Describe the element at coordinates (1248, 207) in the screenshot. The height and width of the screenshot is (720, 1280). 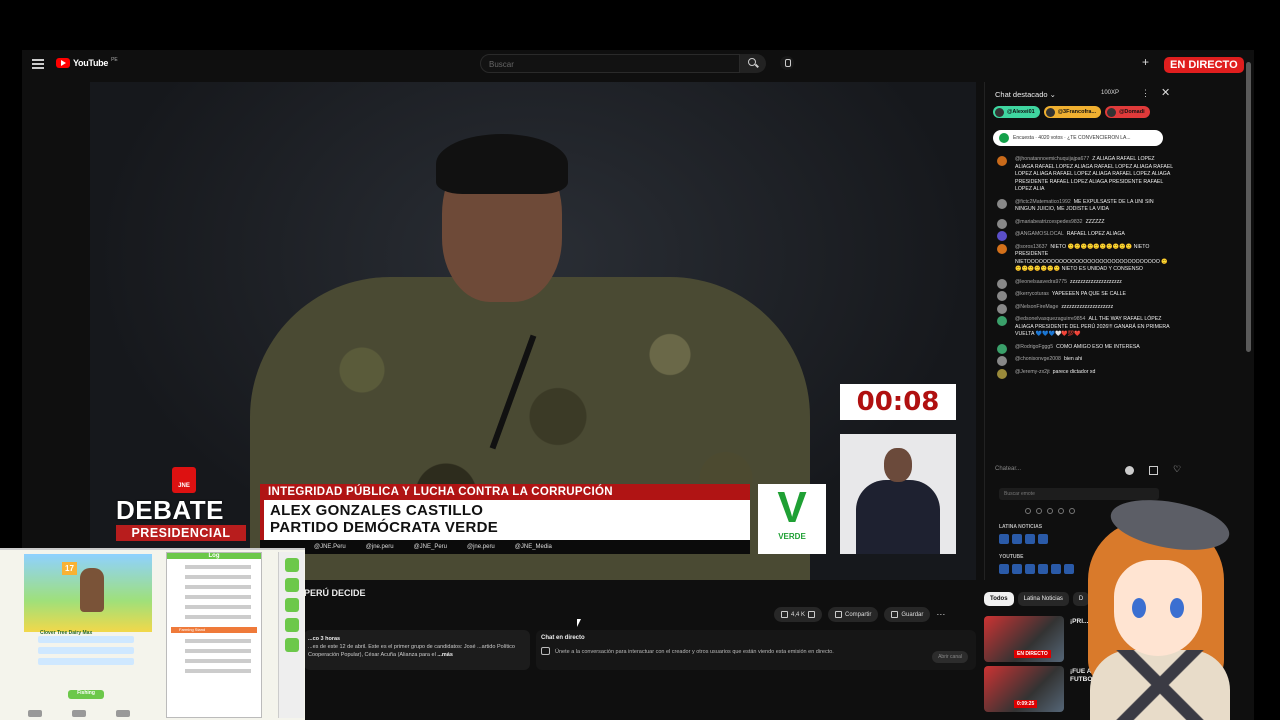
I see `page-scrollbar` at that location.